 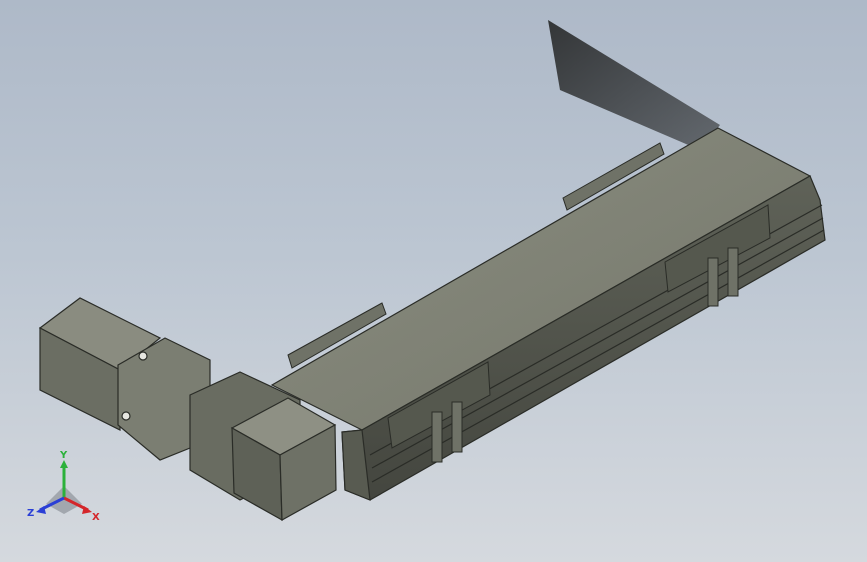 I want to click on orientation-triad: Y X Z, so click(x=64, y=488).